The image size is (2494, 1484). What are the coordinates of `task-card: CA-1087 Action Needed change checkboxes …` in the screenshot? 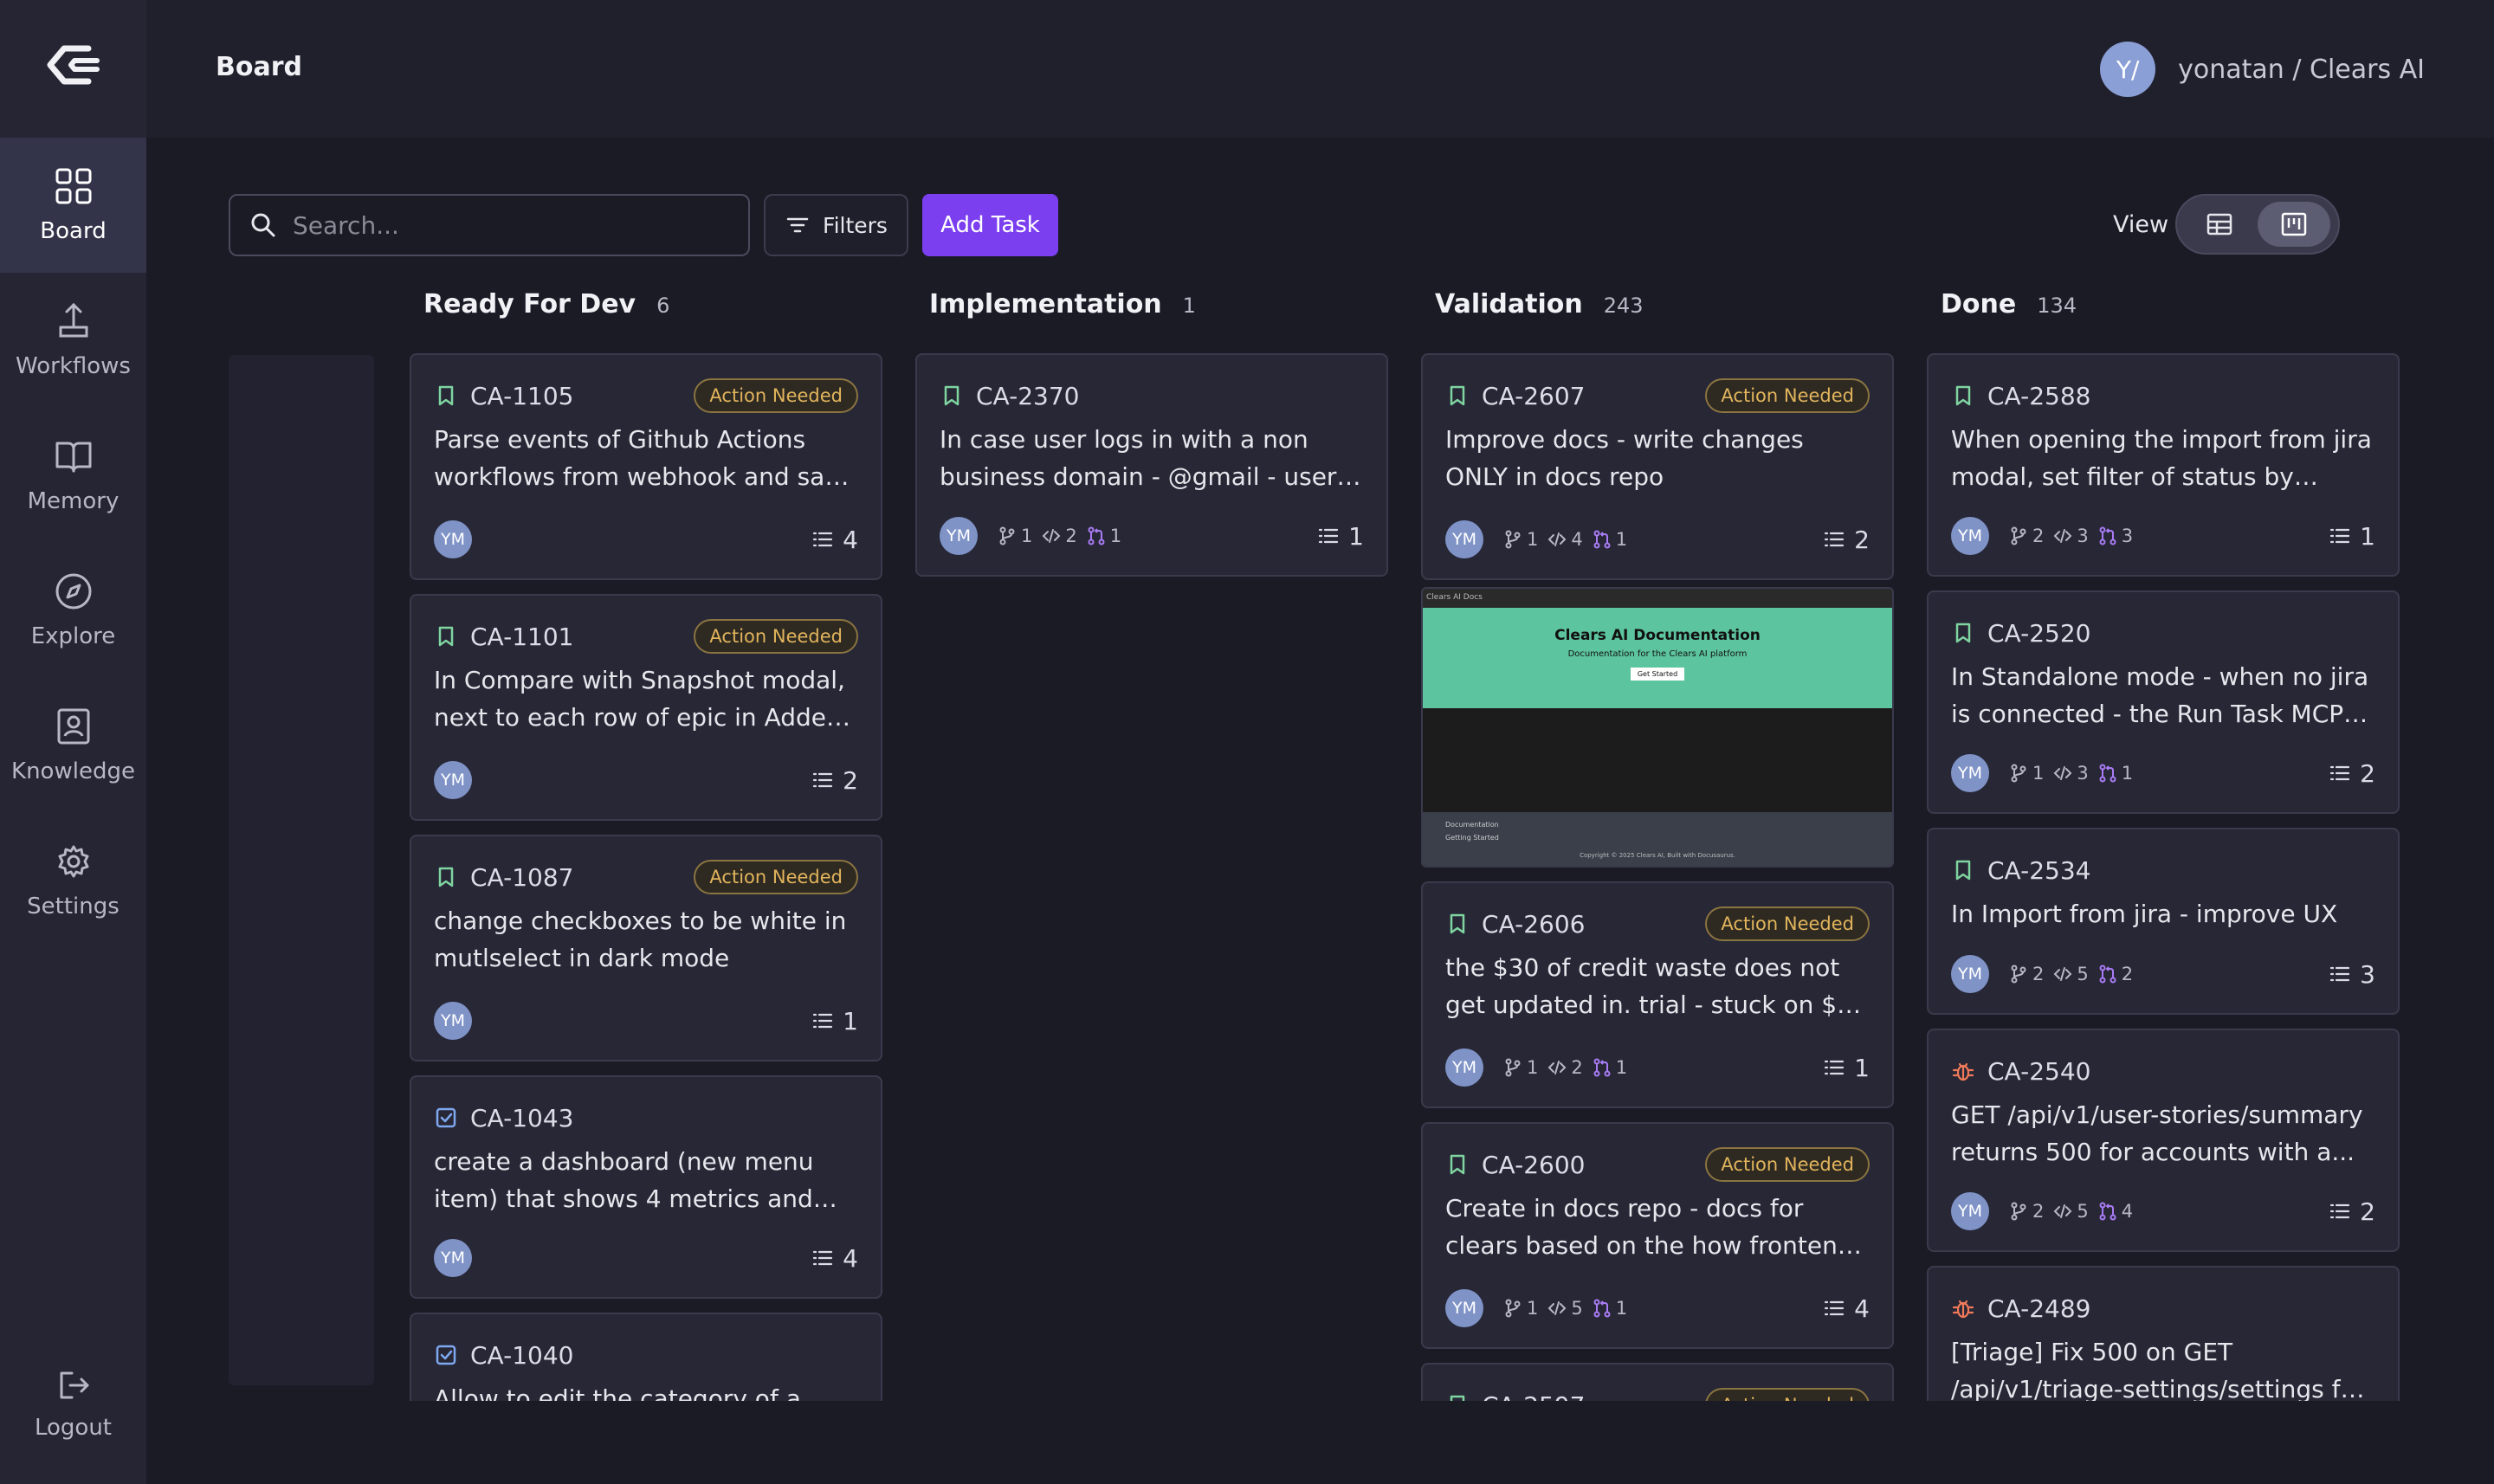 It's located at (646, 948).